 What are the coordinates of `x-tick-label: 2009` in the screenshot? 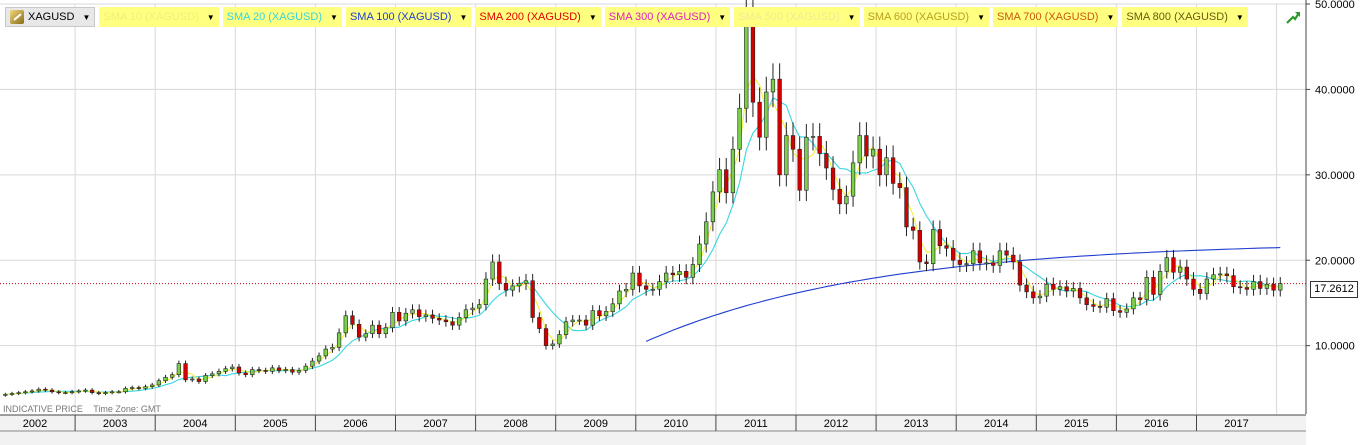 It's located at (596, 424).